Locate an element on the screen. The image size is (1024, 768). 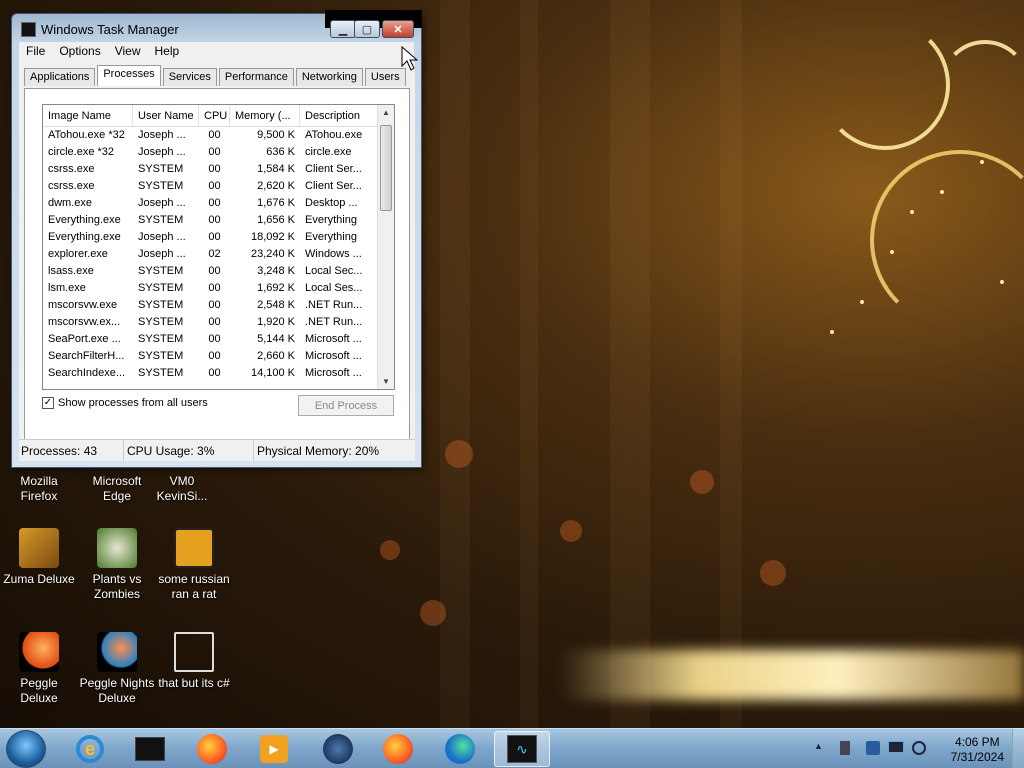
column-user-name: User Name is located at coordinates (166, 115).